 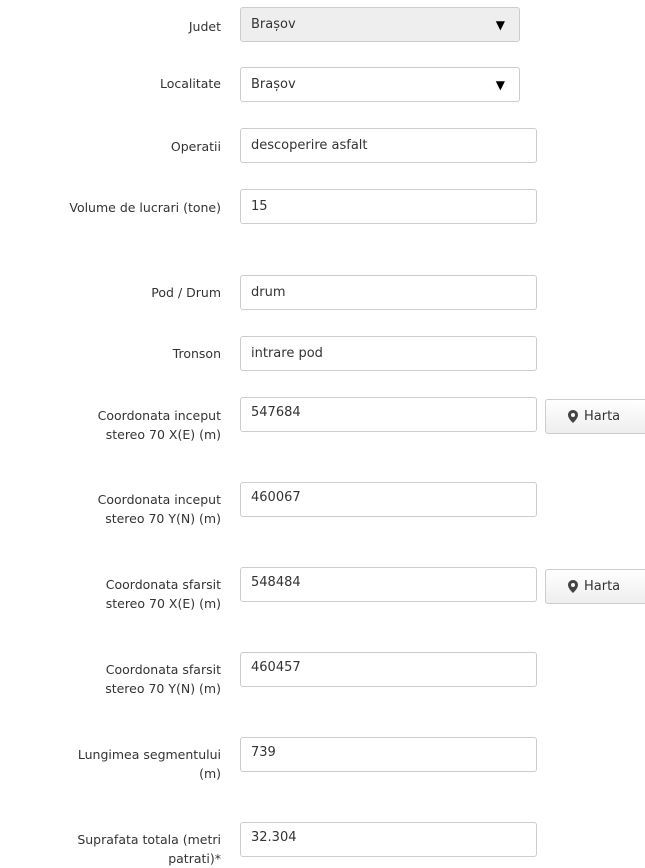 I want to click on sfarsit-y-label: Coordonata sfarsit stereo 70 Y(N) (m), so click(x=163, y=679).